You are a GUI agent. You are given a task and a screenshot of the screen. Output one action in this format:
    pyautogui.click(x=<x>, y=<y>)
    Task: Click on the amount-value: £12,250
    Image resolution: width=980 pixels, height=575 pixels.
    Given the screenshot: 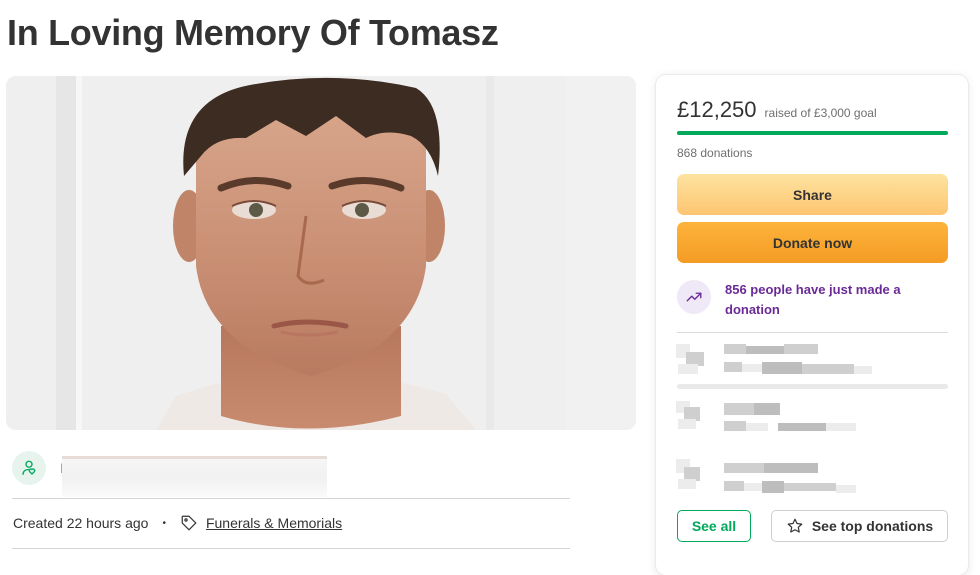 What is the action you would take?
    pyautogui.click(x=717, y=109)
    